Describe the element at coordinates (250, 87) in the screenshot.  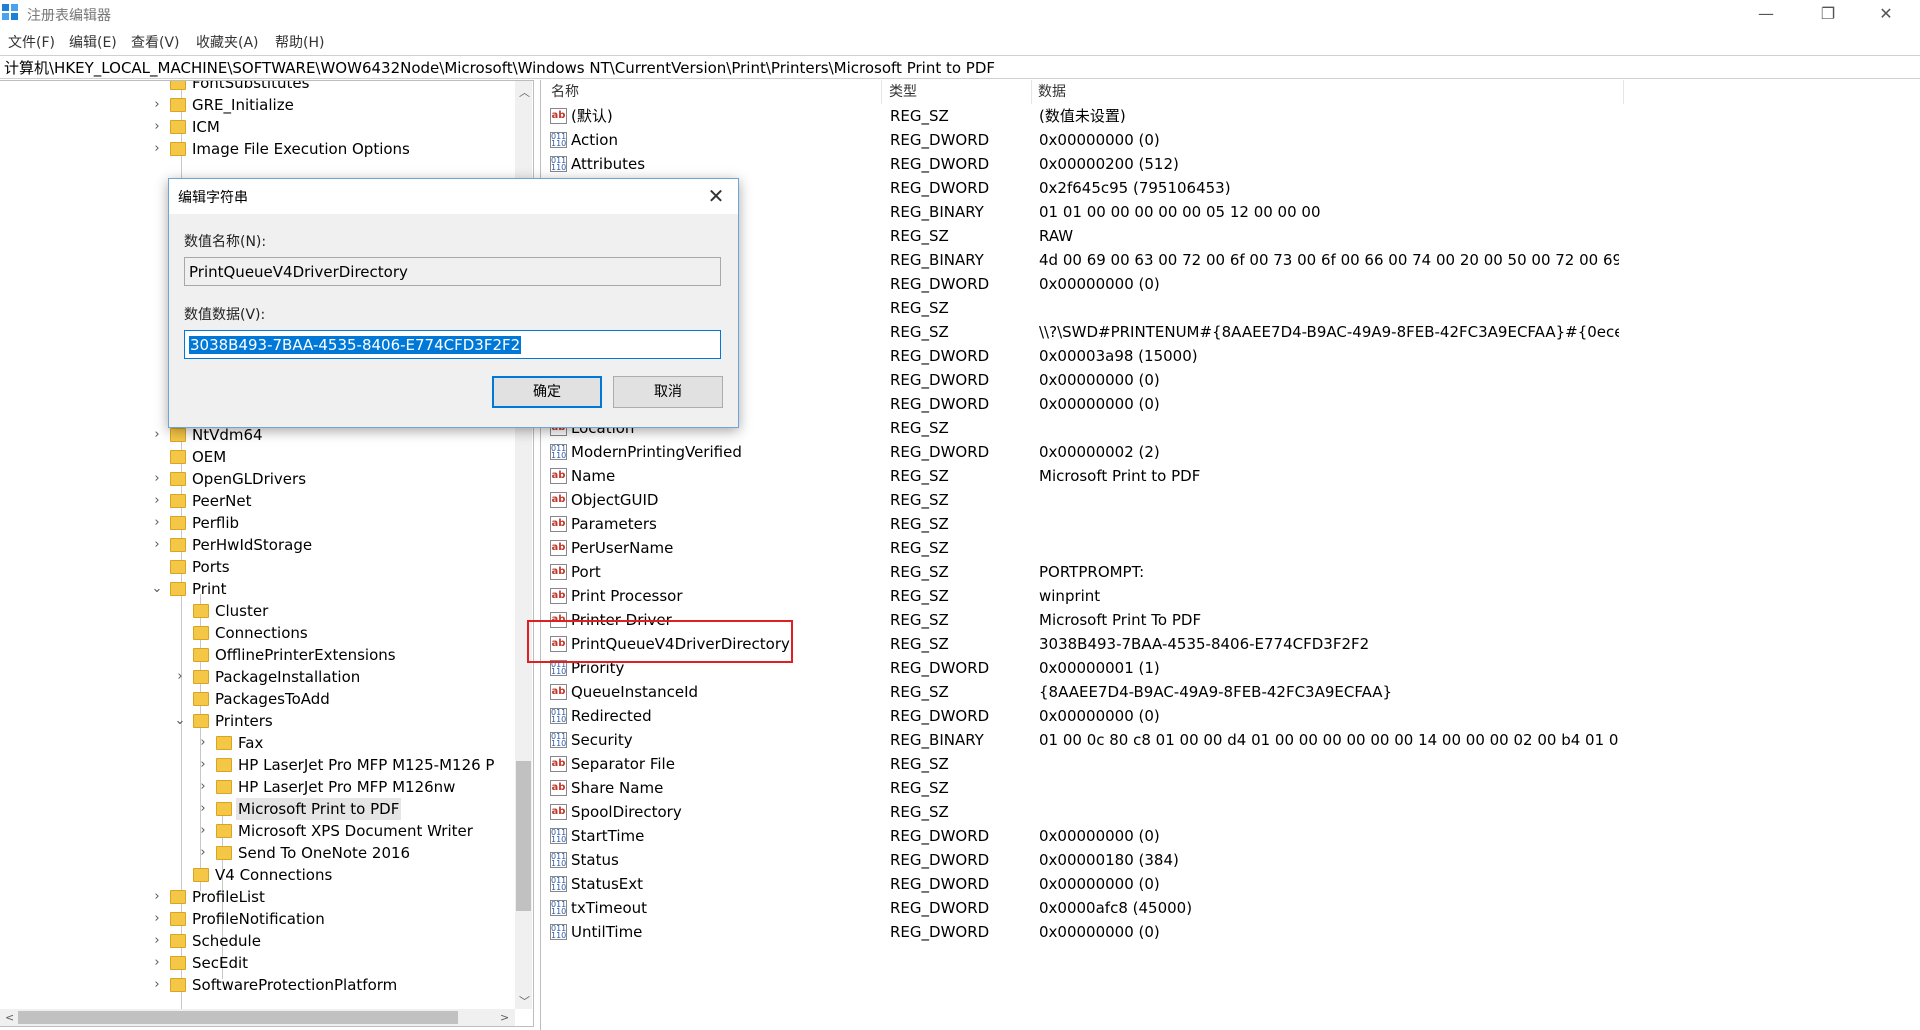
I see `tree-node-label: FontSubstitutes` at that location.